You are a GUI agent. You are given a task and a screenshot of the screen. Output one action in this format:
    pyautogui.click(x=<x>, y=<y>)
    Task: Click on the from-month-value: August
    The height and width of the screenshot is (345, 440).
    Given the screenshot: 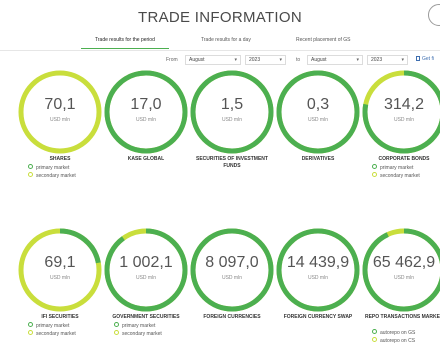 What is the action you would take?
    pyautogui.click(x=197, y=60)
    